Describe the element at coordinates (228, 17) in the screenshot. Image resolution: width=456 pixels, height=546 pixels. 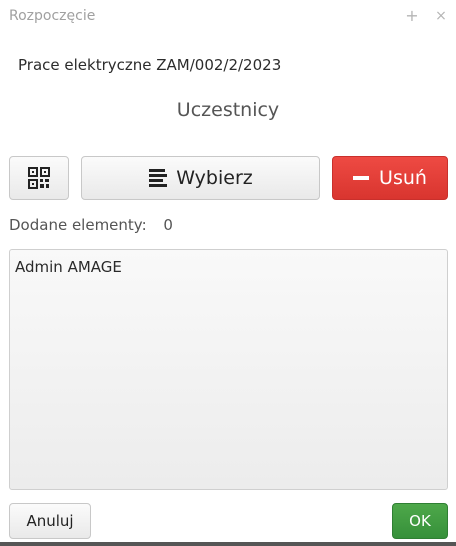
I see `title-bar: Rozpoczęcie + ×` at that location.